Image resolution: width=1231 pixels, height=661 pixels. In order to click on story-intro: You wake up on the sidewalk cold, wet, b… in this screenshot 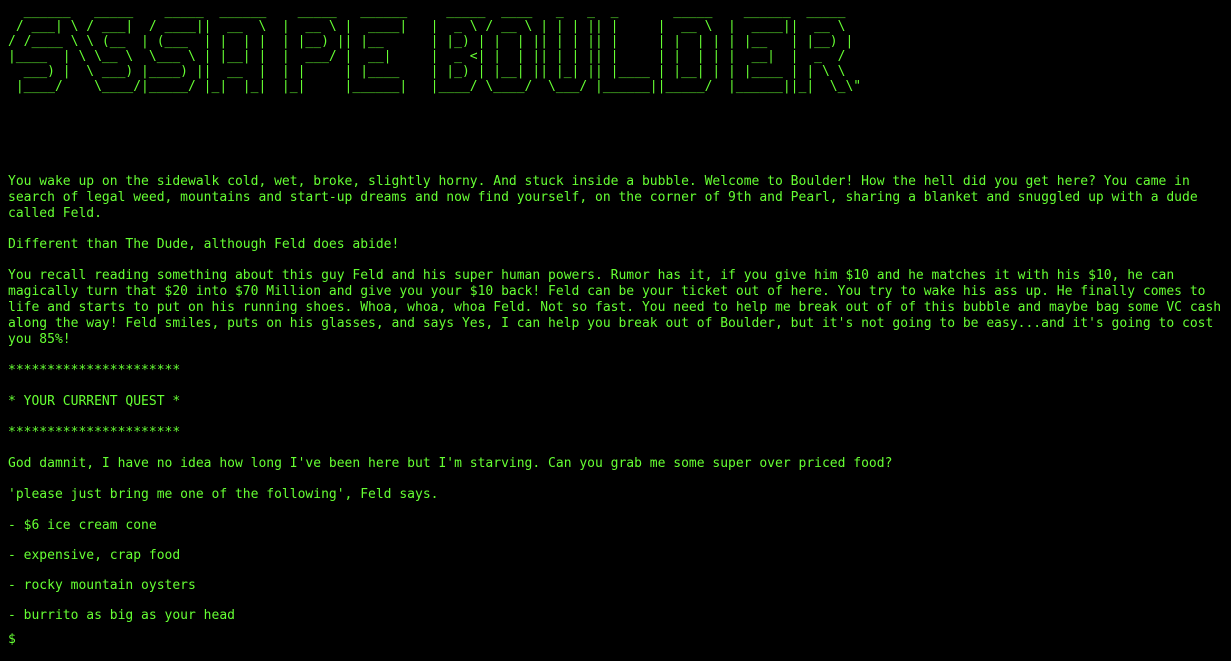, I will do `click(607, 197)`.